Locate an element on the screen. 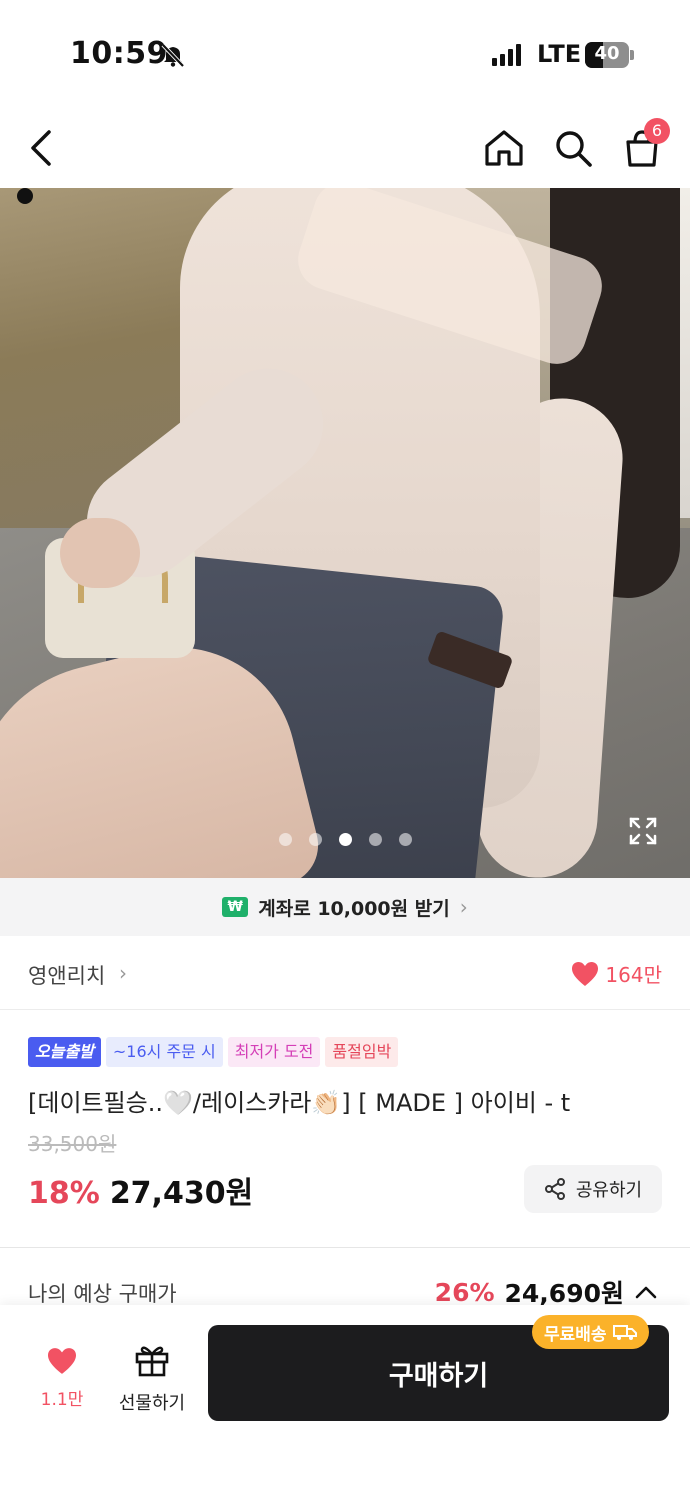  carousel-page-indicator is located at coordinates (345, 839).